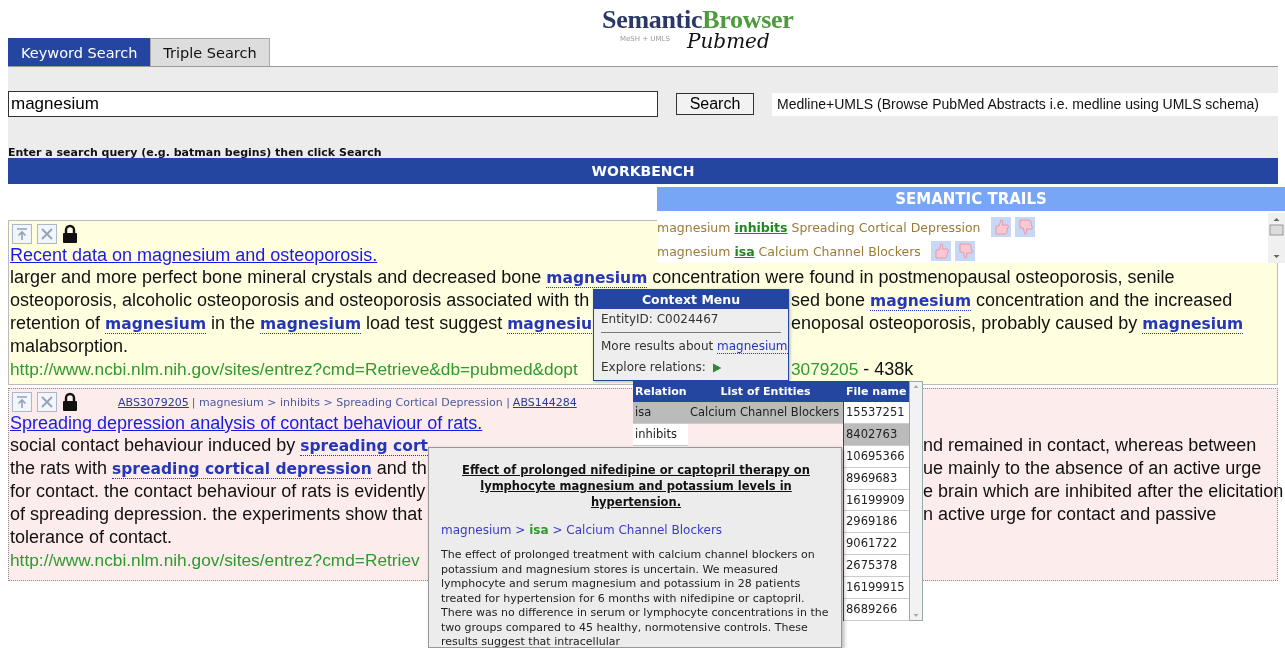 This screenshot has height=648, width=1285. Describe the element at coordinates (195, 153) in the screenshot. I see `search-hint: Enter a search query (e.g. batman begins) then click Search` at that location.